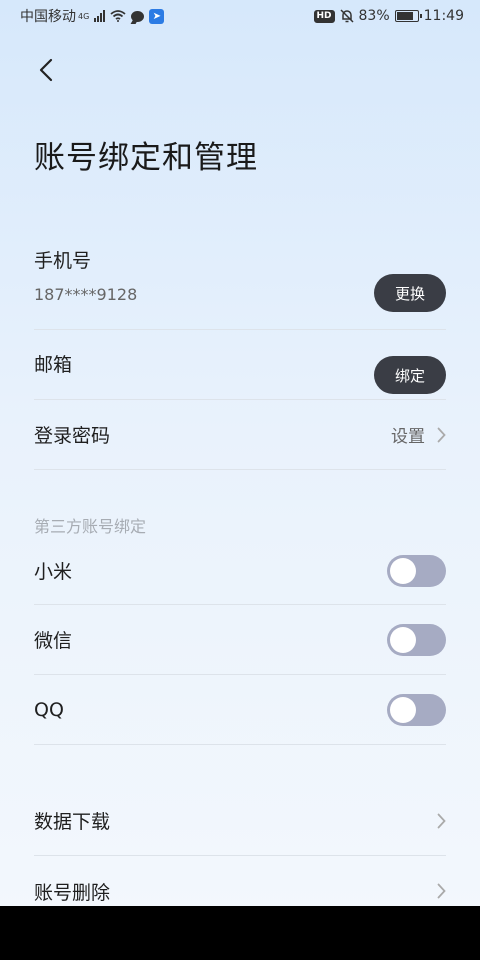  I want to click on bell-muted-icon, so click(346, 16).